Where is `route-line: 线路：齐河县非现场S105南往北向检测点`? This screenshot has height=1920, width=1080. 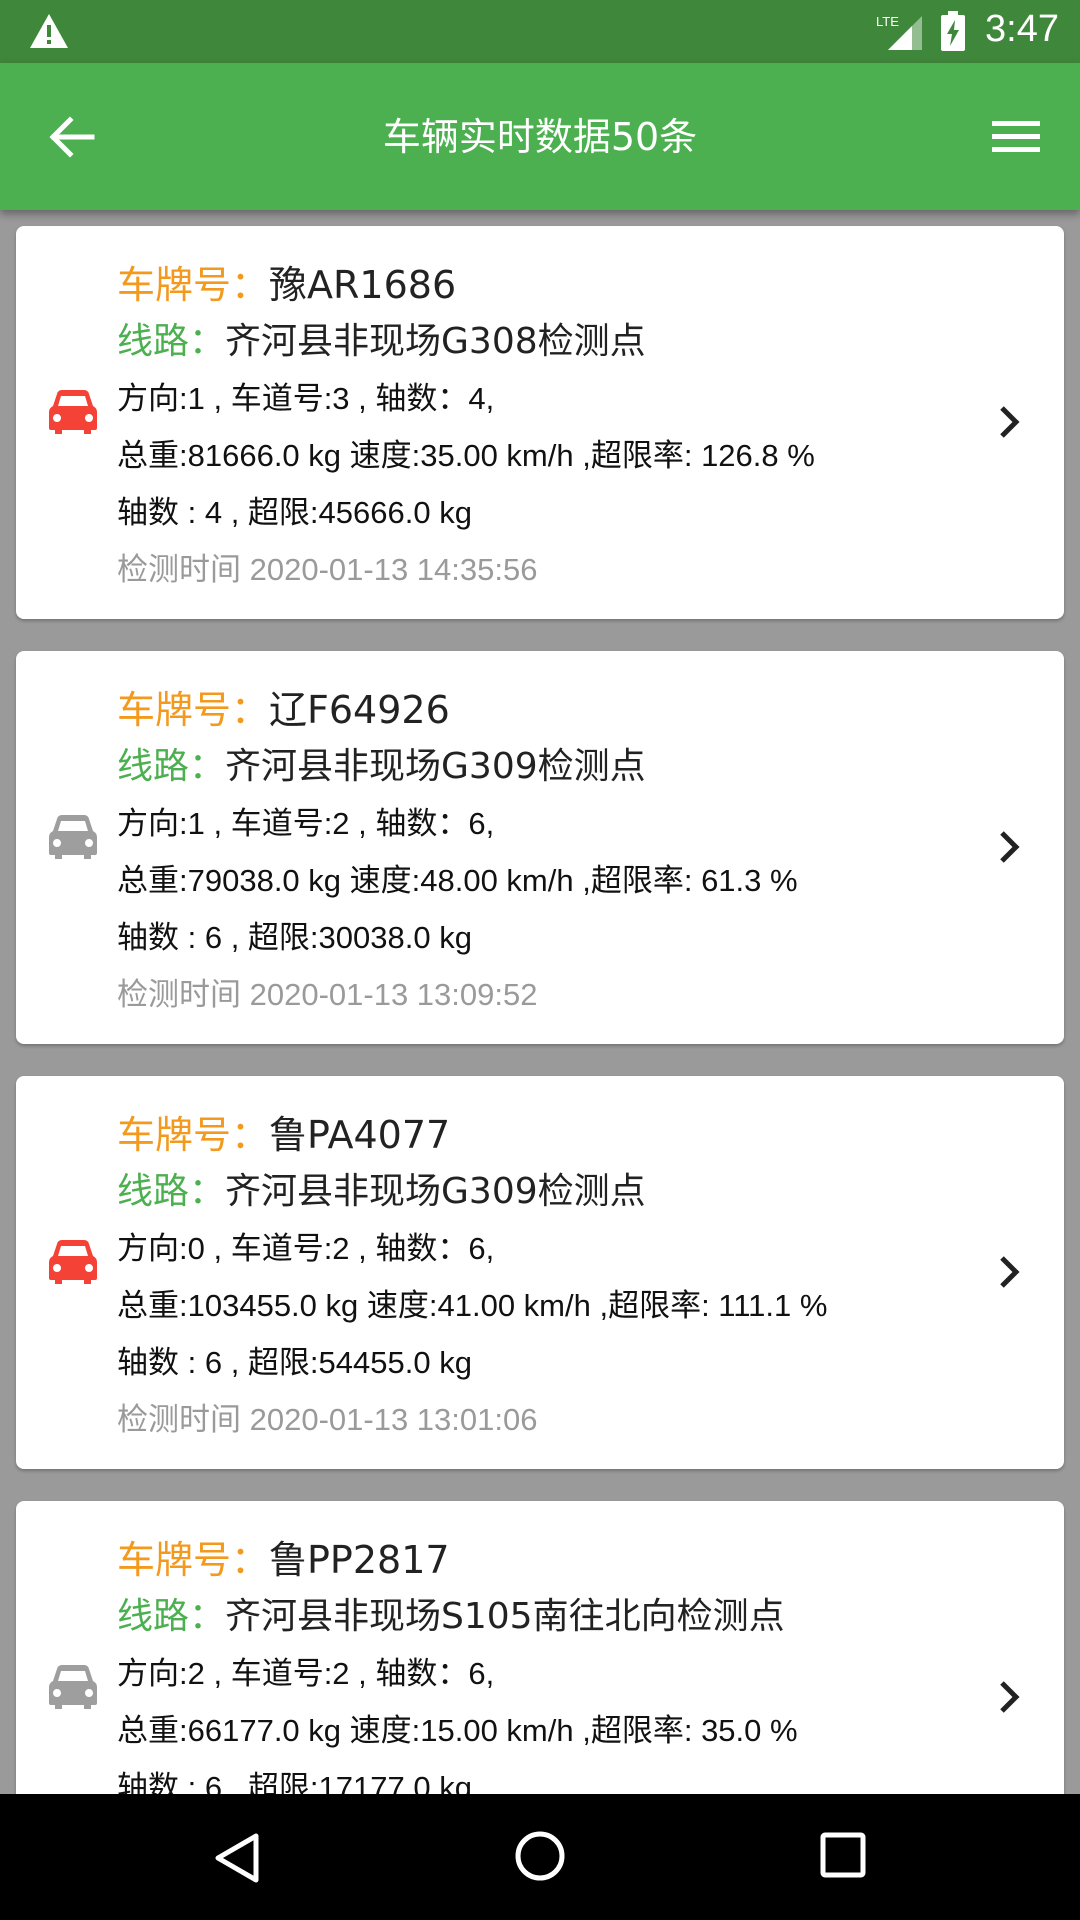 route-line: 线路：齐河县非现场S105南往北向检测点 is located at coordinates (451, 1616).